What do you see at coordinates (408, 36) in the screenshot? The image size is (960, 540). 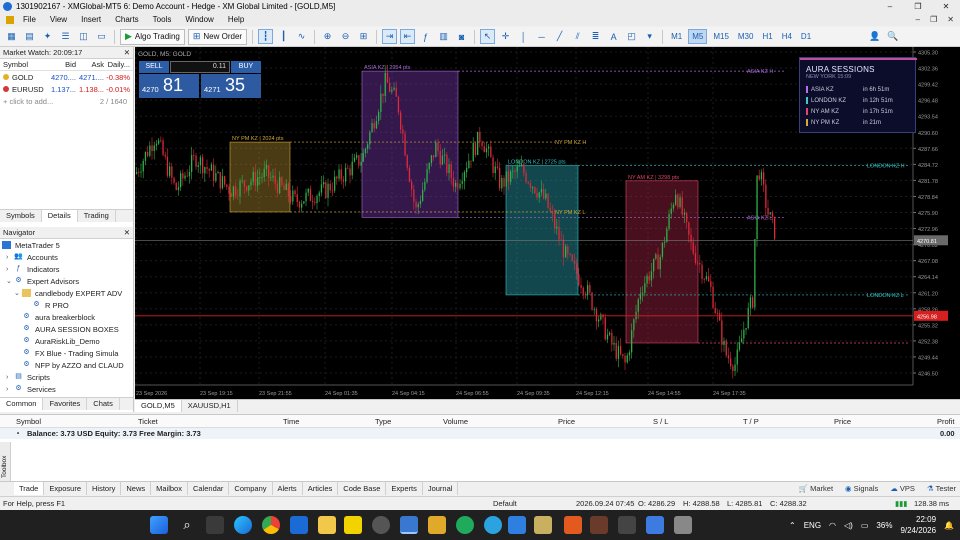 I see `chart-shift-icon: ⇤` at bounding box center [408, 36].